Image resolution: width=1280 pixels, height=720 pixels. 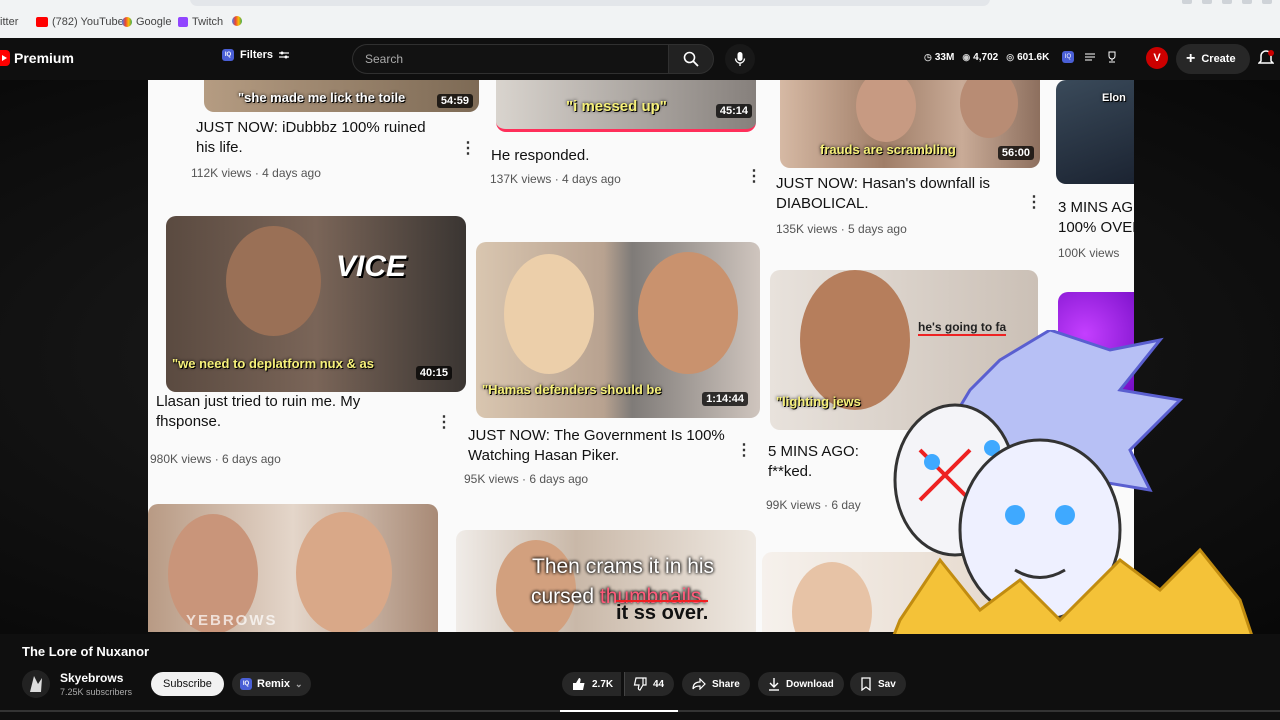 What do you see at coordinates (273, 363) in the screenshot?
I see `thumbnail-caption: "we need to deplatform nux & as` at bounding box center [273, 363].